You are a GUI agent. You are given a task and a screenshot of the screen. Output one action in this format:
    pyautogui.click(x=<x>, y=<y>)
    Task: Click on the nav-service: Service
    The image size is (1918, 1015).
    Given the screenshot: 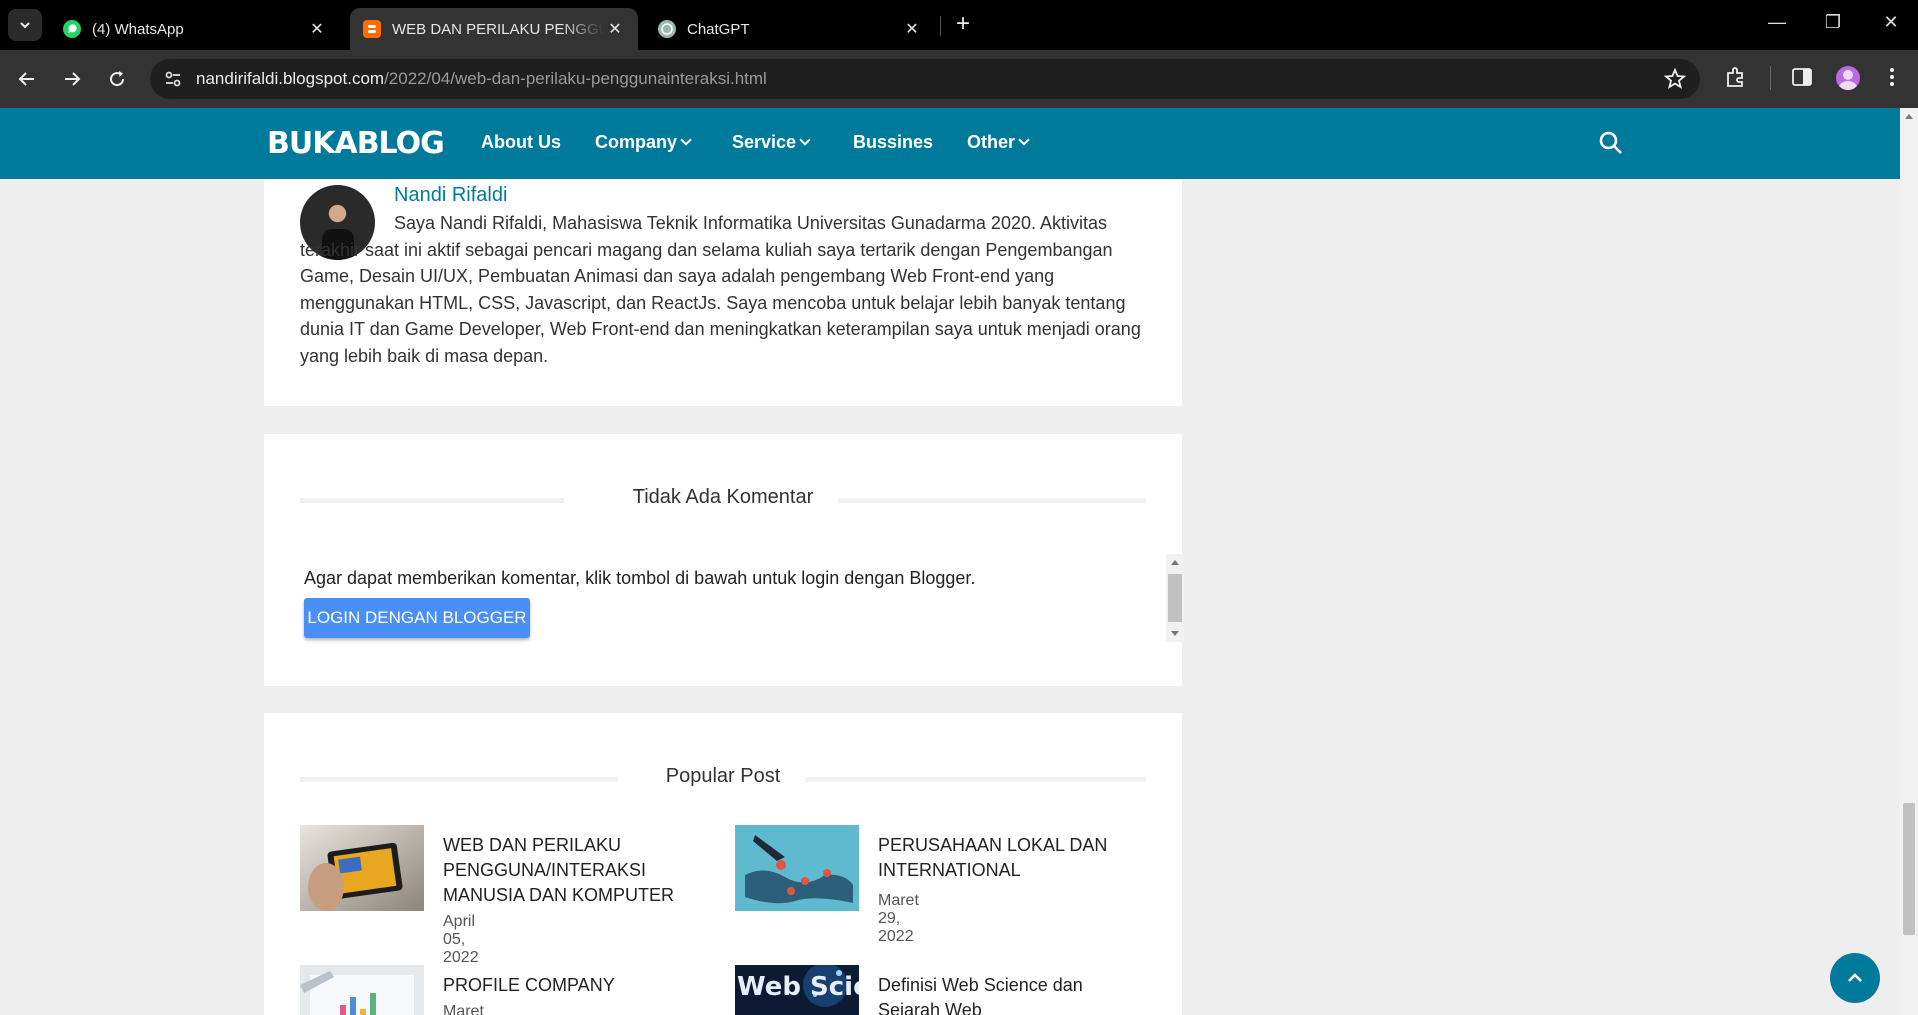 What is the action you would take?
    pyautogui.click(x=771, y=142)
    